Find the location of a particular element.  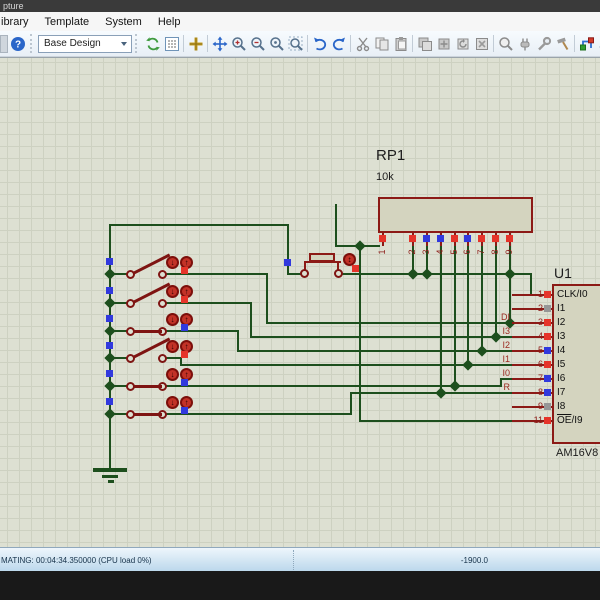

zoom-out-button is located at coordinates (257, 43).